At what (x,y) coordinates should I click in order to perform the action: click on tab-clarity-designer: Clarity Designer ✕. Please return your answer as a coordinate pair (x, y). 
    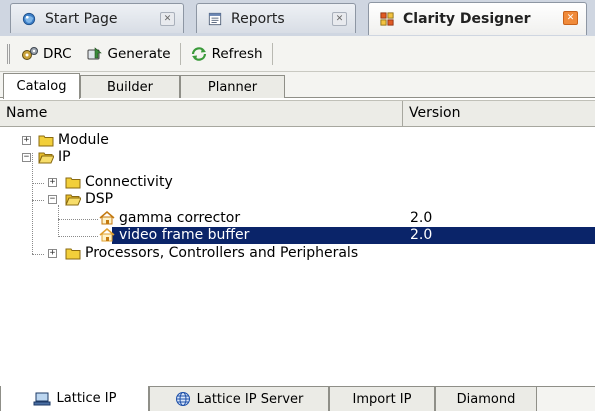
    Looking at the image, I should click on (477, 18).